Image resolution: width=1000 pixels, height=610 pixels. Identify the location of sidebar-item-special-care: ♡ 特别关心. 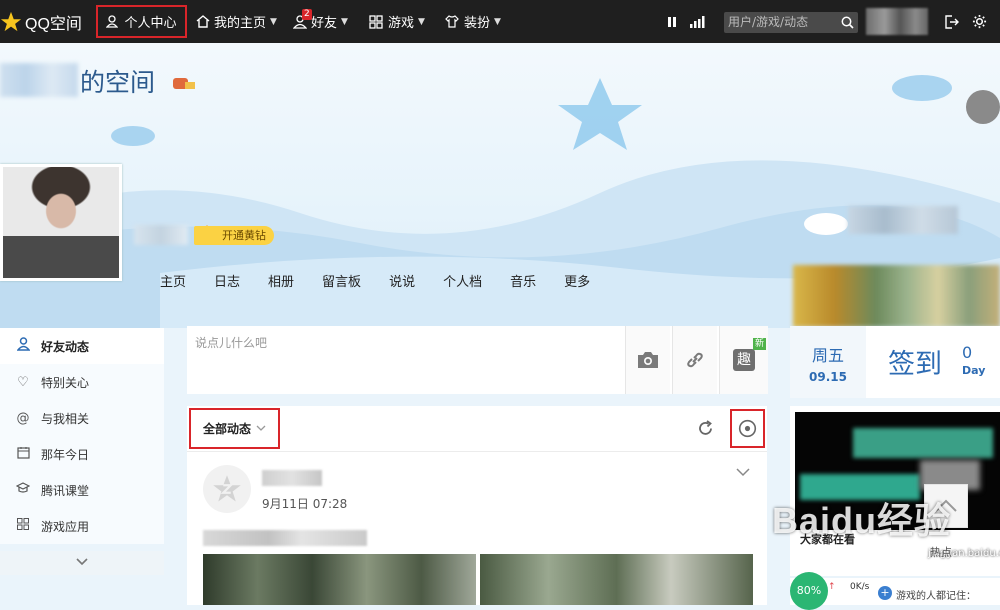
(82, 382).